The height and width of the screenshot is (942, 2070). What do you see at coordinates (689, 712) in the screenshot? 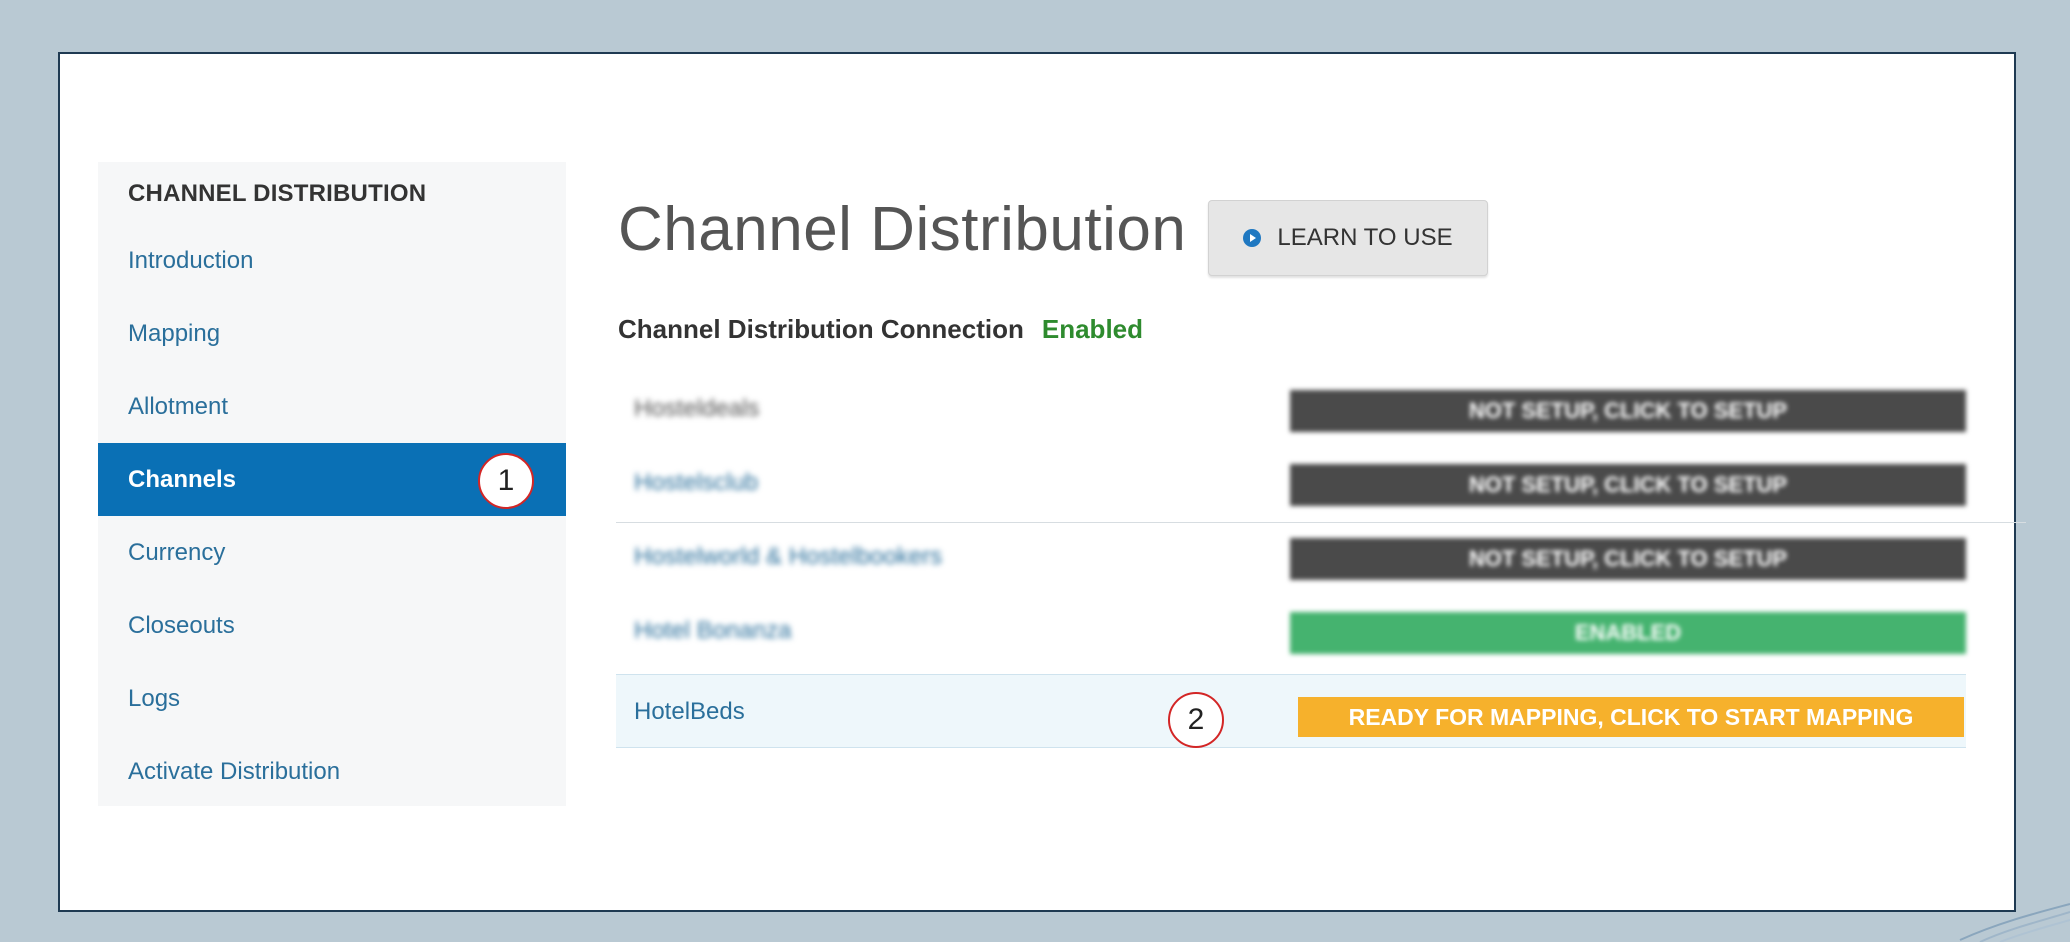
I see `channel-name: HotelBeds` at bounding box center [689, 712].